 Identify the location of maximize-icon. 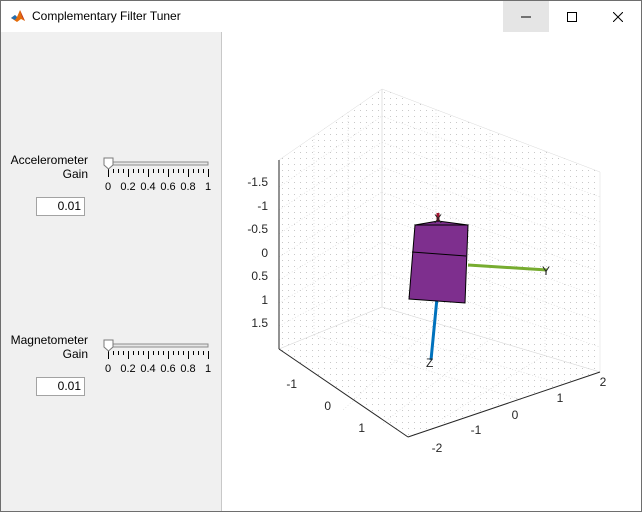
(572, 16).